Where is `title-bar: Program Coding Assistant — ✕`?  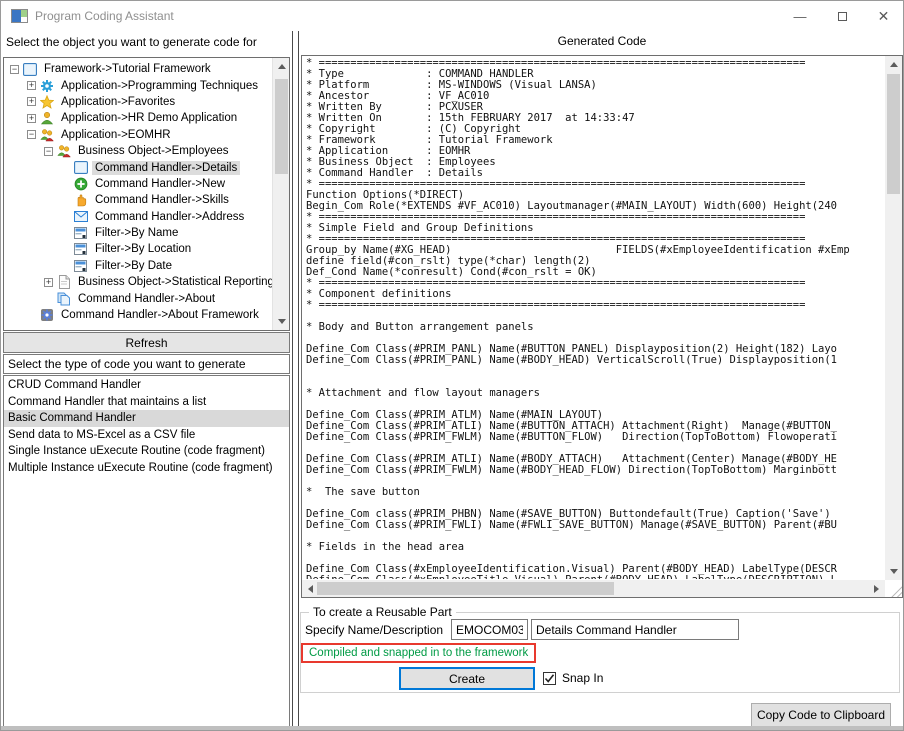 title-bar: Program Coding Assistant — ✕ is located at coordinates (452, 16).